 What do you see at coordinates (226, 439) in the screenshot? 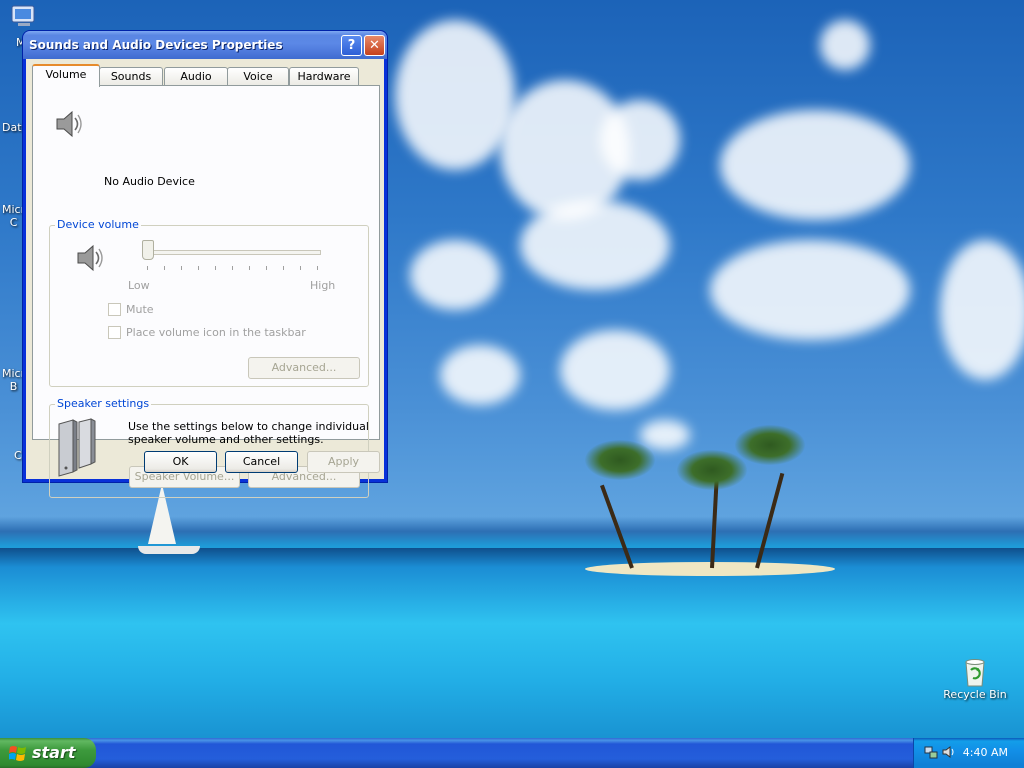
I see `speaker-description-line2: speaker volume and other settings.` at bounding box center [226, 439].